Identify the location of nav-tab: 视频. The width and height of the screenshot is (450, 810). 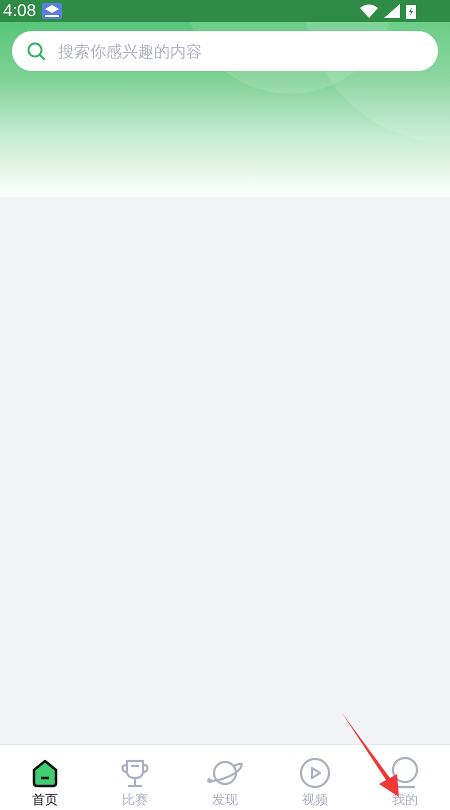
(315, 777).